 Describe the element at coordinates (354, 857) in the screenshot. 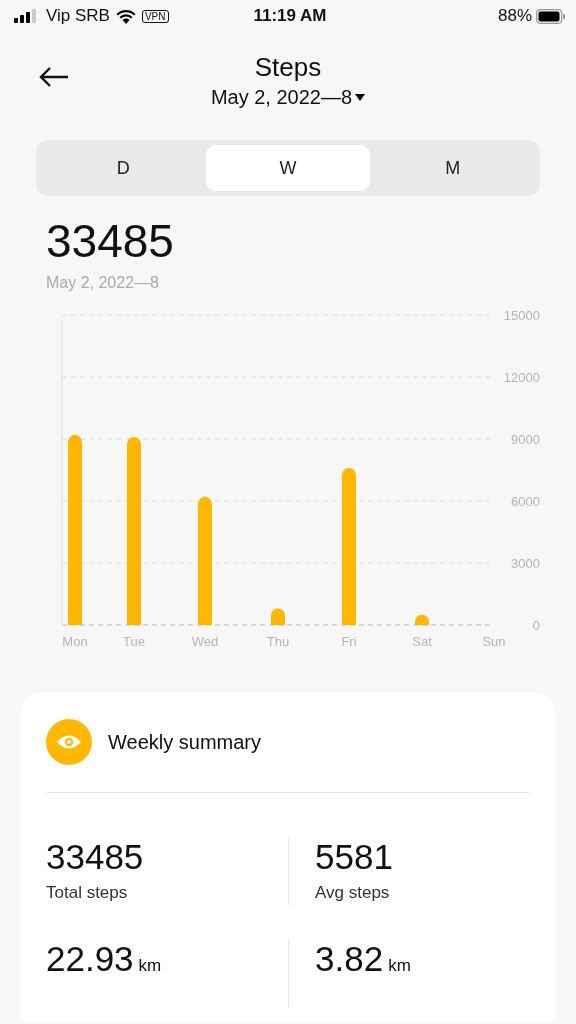

I see `stat-value: 5581` at that location.